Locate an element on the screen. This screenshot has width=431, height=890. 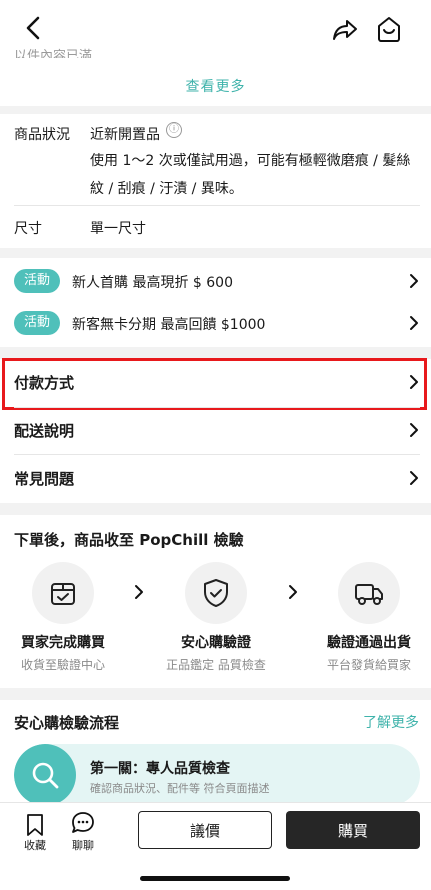
condition-title: 近新開置品 is located at coordinates (125, 135).